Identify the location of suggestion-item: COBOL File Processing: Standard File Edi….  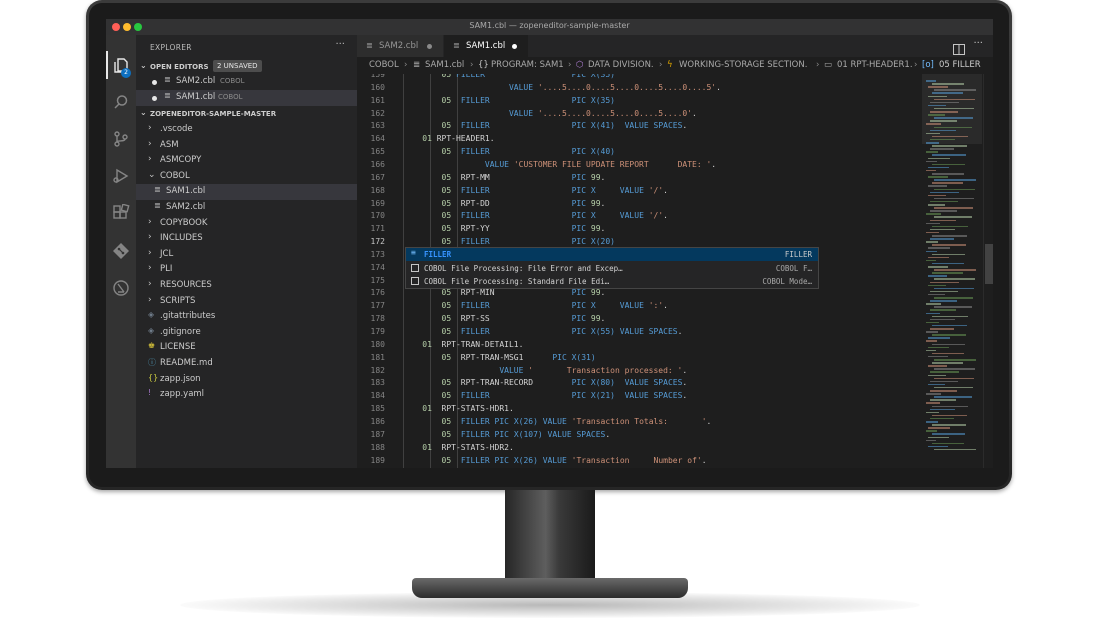
(612, 281).